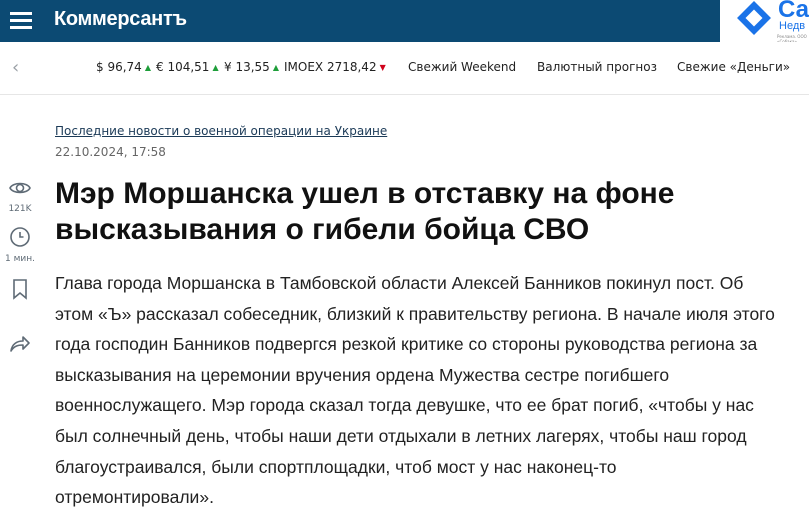 This screenshot has width=809, height=521. What do you see at coordinates (20, 344) in the screenshot?
I see `share-icon` at bounding box center [20, 344].